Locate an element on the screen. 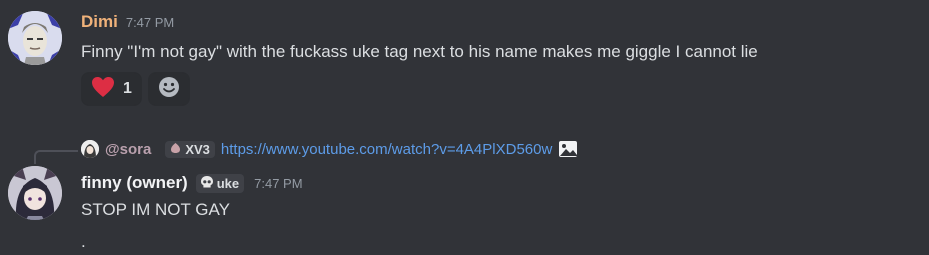  add-reaction-icon is located at coordinates (169, 89).